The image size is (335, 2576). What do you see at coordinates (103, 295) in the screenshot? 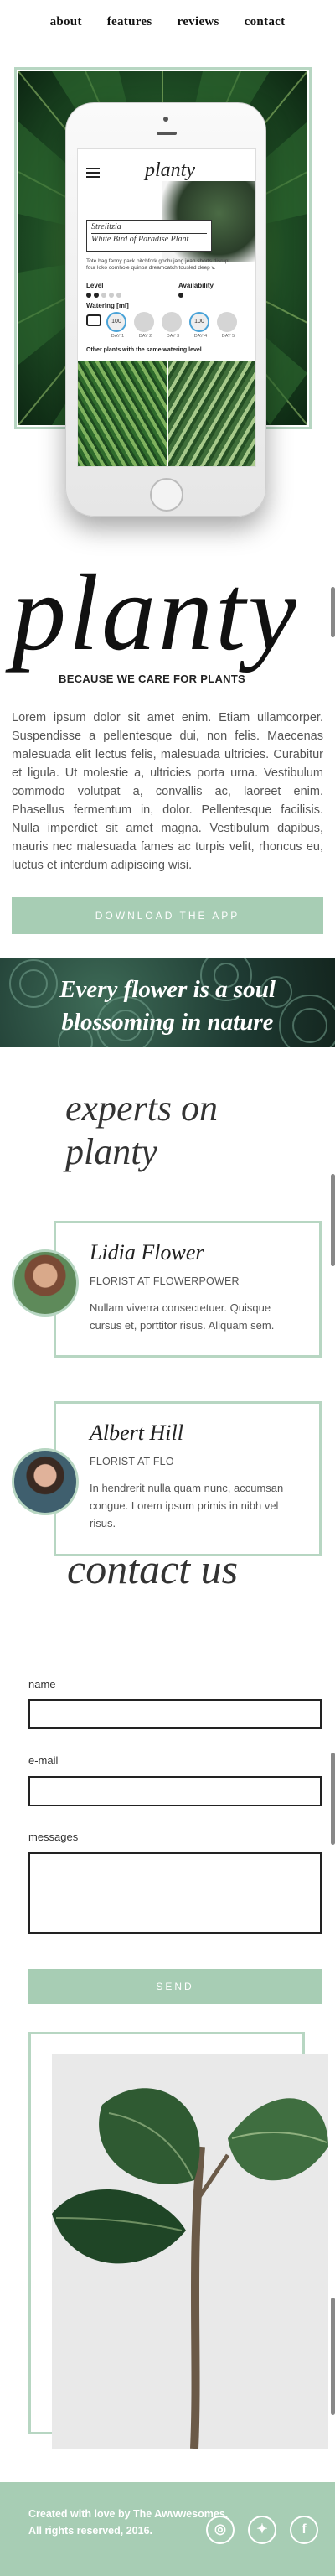
I see `level-dots` at bounding box center [103, 295].